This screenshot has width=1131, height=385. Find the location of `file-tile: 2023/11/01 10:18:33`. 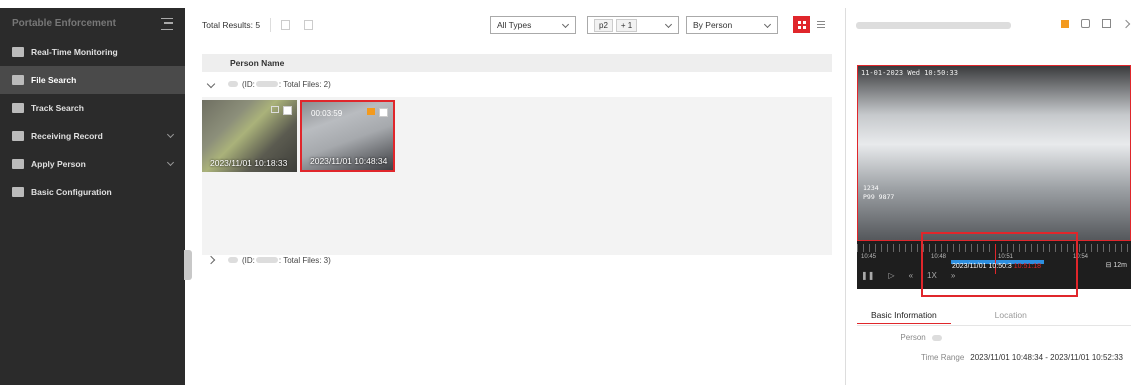

file-tile: 2023/11/01 10:18:33 is located at coordinates (249, 136).